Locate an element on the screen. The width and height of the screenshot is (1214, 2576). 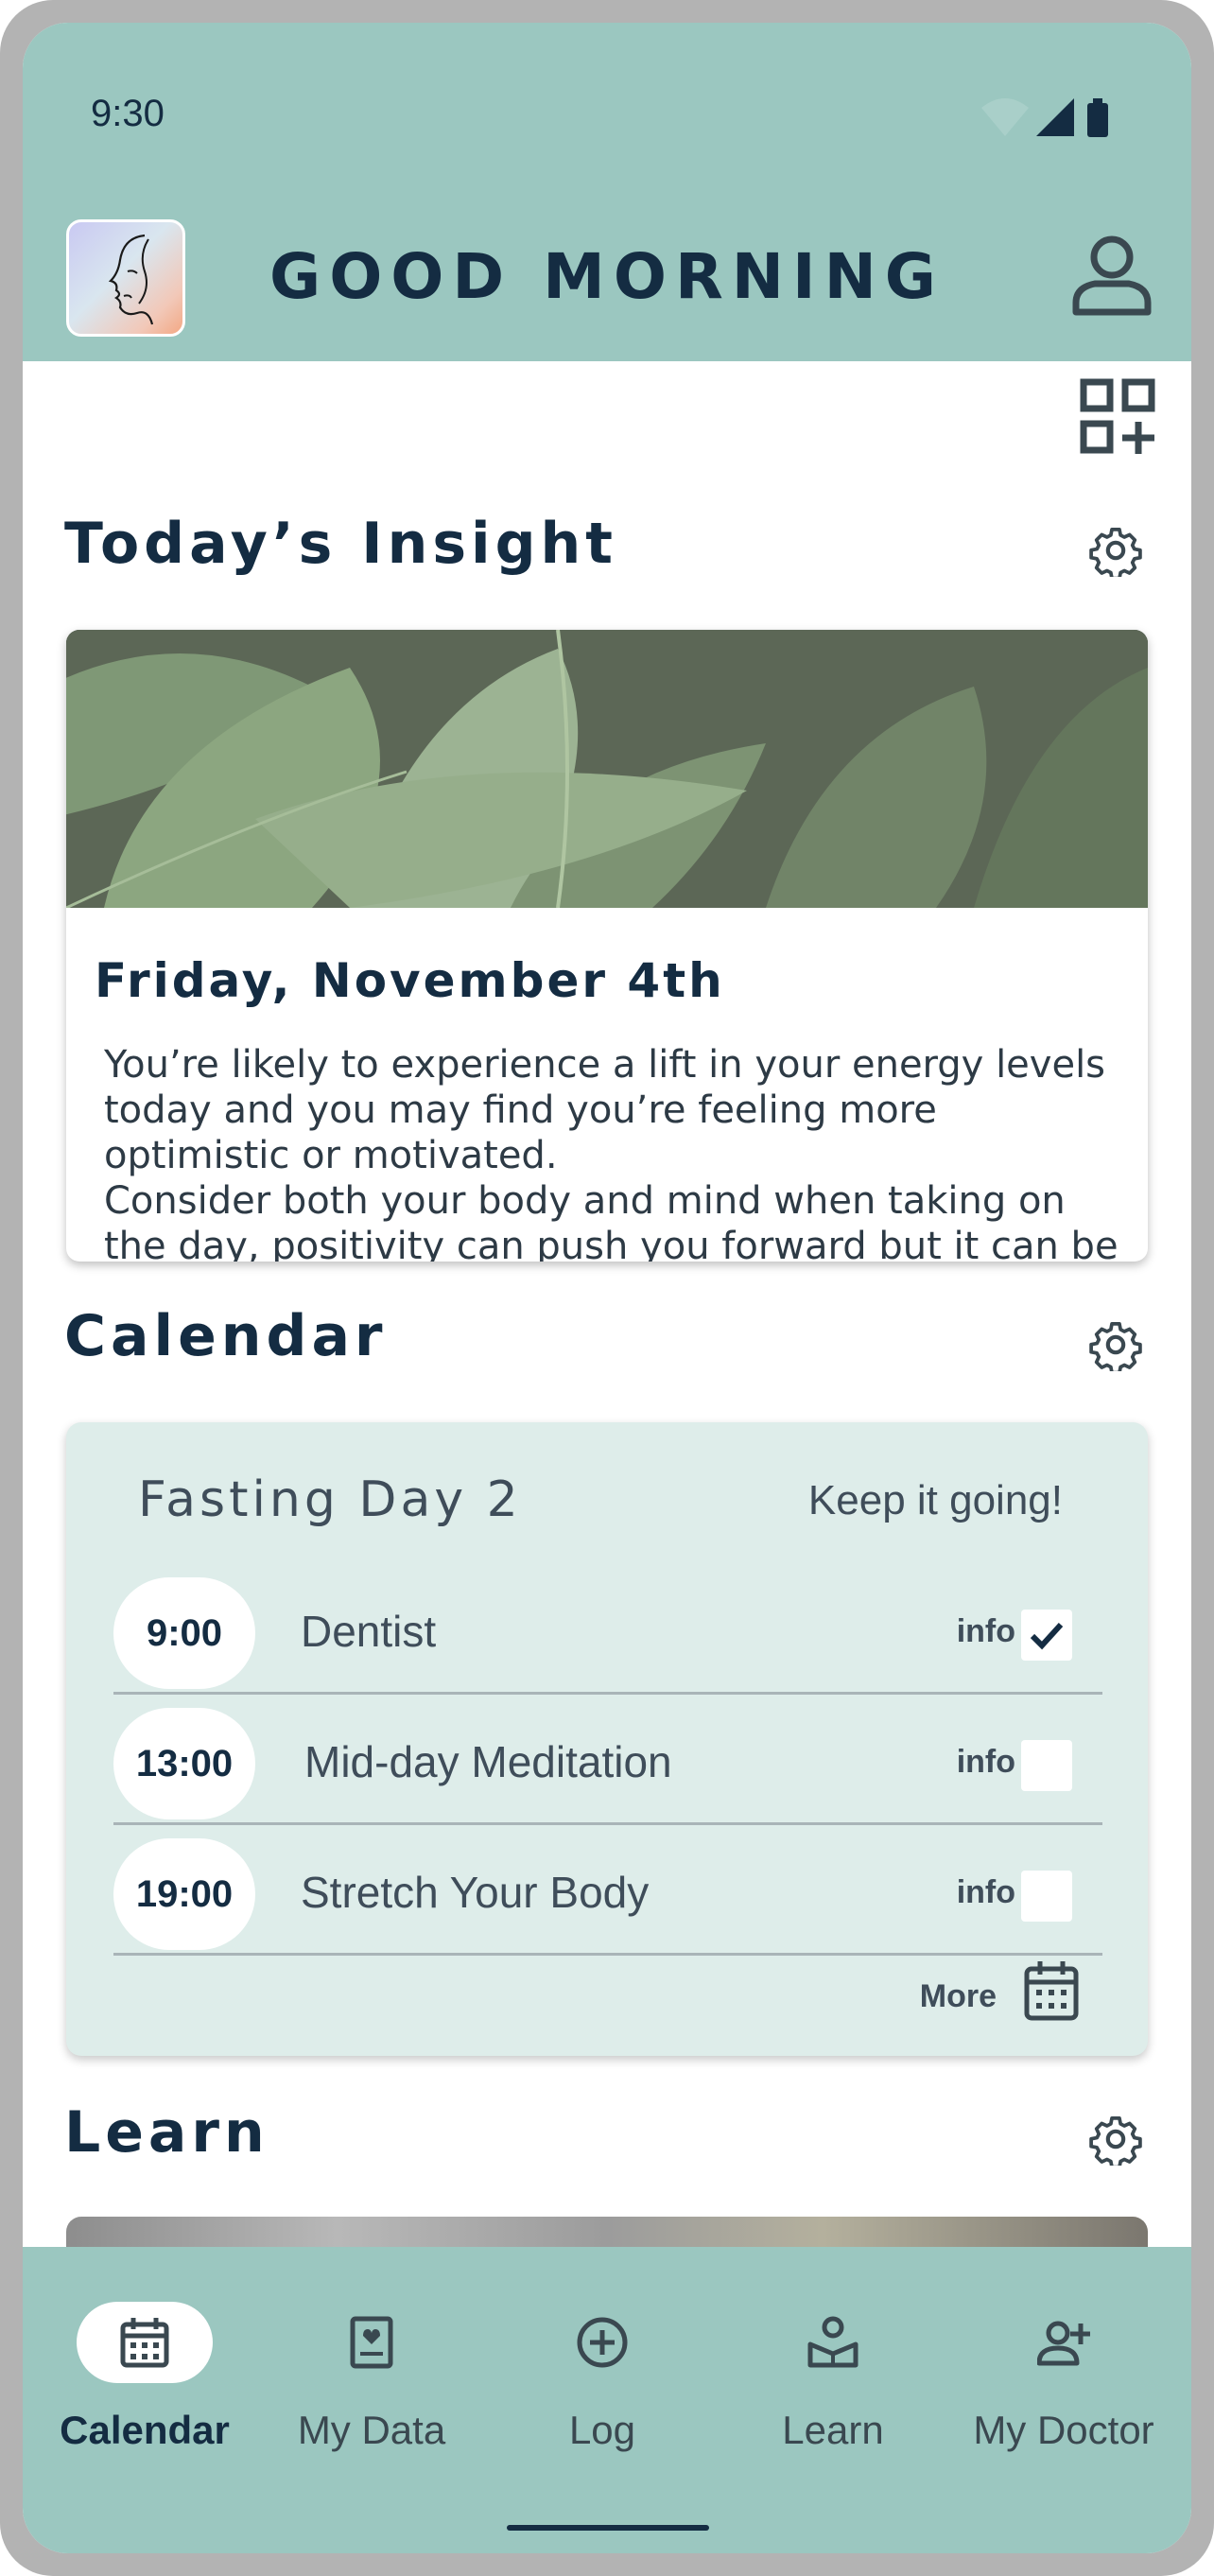
insight-date: Friday, November 4th is located at coordinates (410, 980).